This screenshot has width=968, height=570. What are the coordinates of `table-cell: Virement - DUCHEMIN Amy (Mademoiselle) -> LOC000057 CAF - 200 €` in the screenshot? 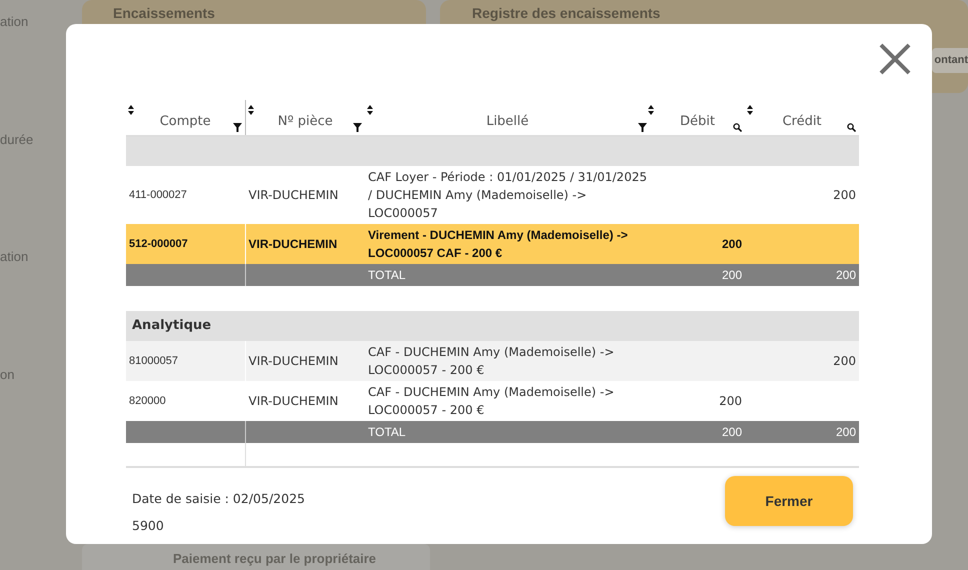 It's located at (507, 244).